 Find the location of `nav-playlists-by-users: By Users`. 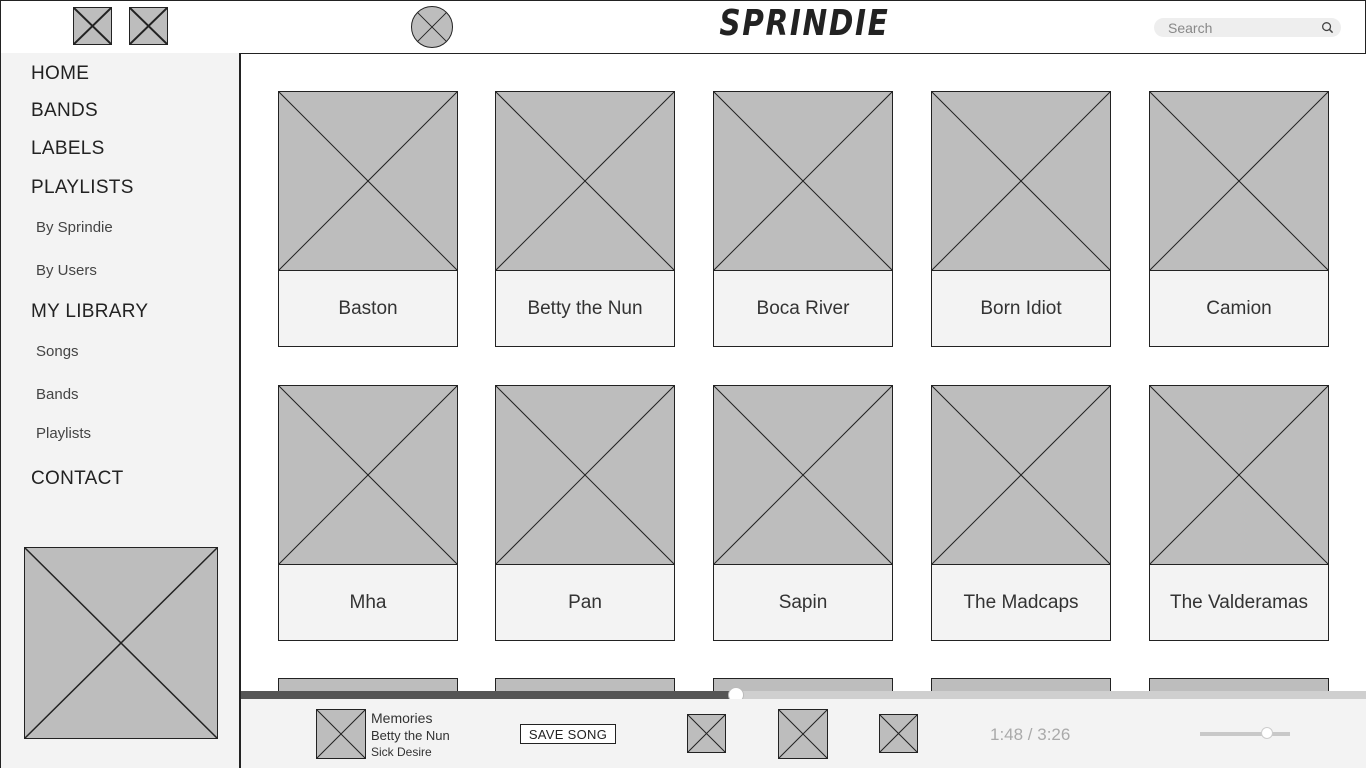

nav-playlists-by-users: By Users is located at coordinates (66, 270).